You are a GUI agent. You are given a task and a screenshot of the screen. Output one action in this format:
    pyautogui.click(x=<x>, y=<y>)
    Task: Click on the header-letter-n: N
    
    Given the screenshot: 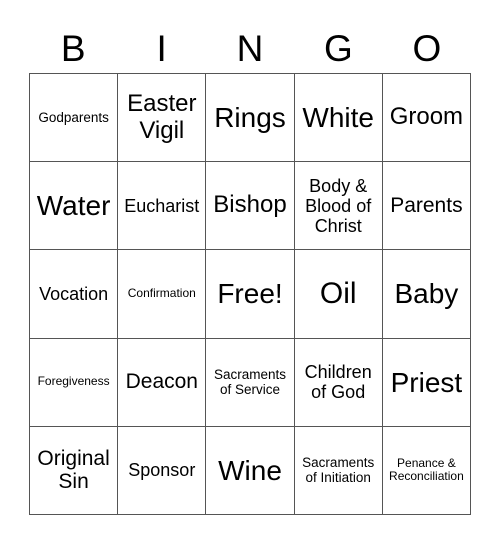 What is the action you would take?
    pyautogui.click(x=250, y=48)
    